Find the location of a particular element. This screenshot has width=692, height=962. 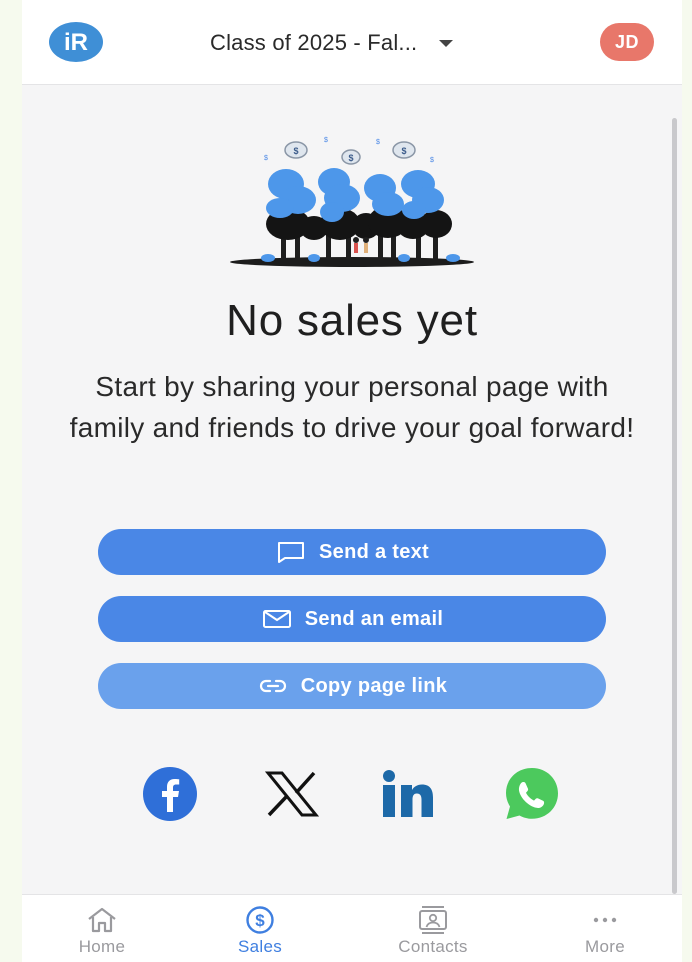

svg-text: iR is located at coordinates (76, 42).